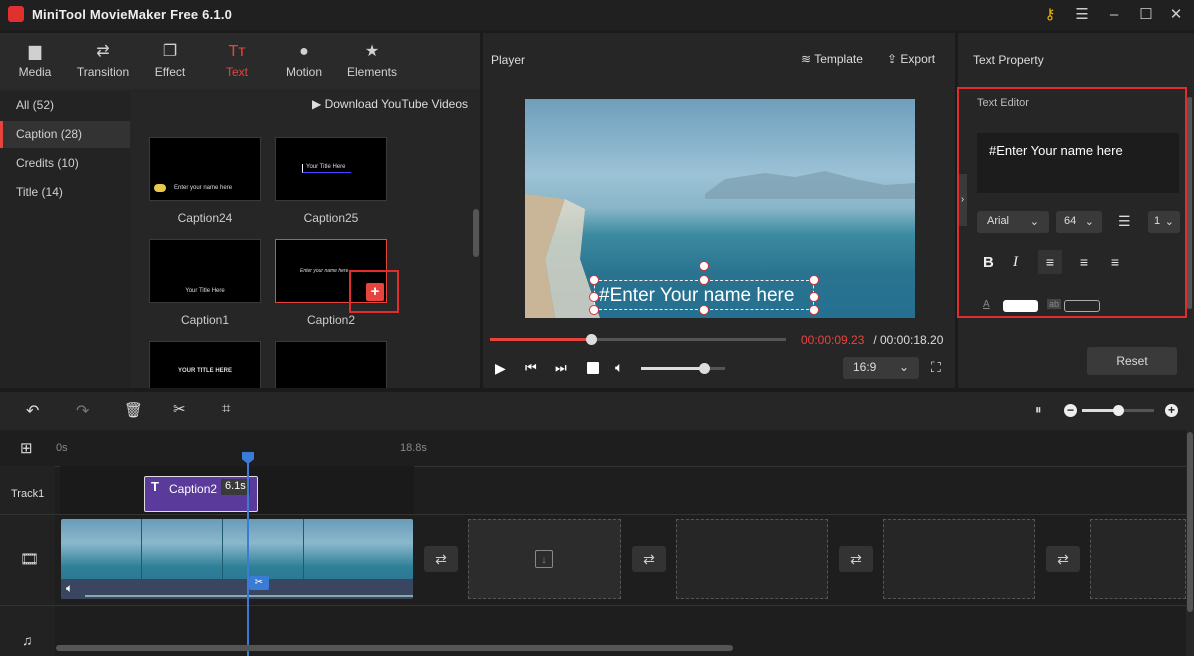 The width and height of the screenshot is (1194, 656). What do you see at coordinates (179, 409) in the screenshot?
I see `split-icon: ✂` at bounding box center [179, 409].